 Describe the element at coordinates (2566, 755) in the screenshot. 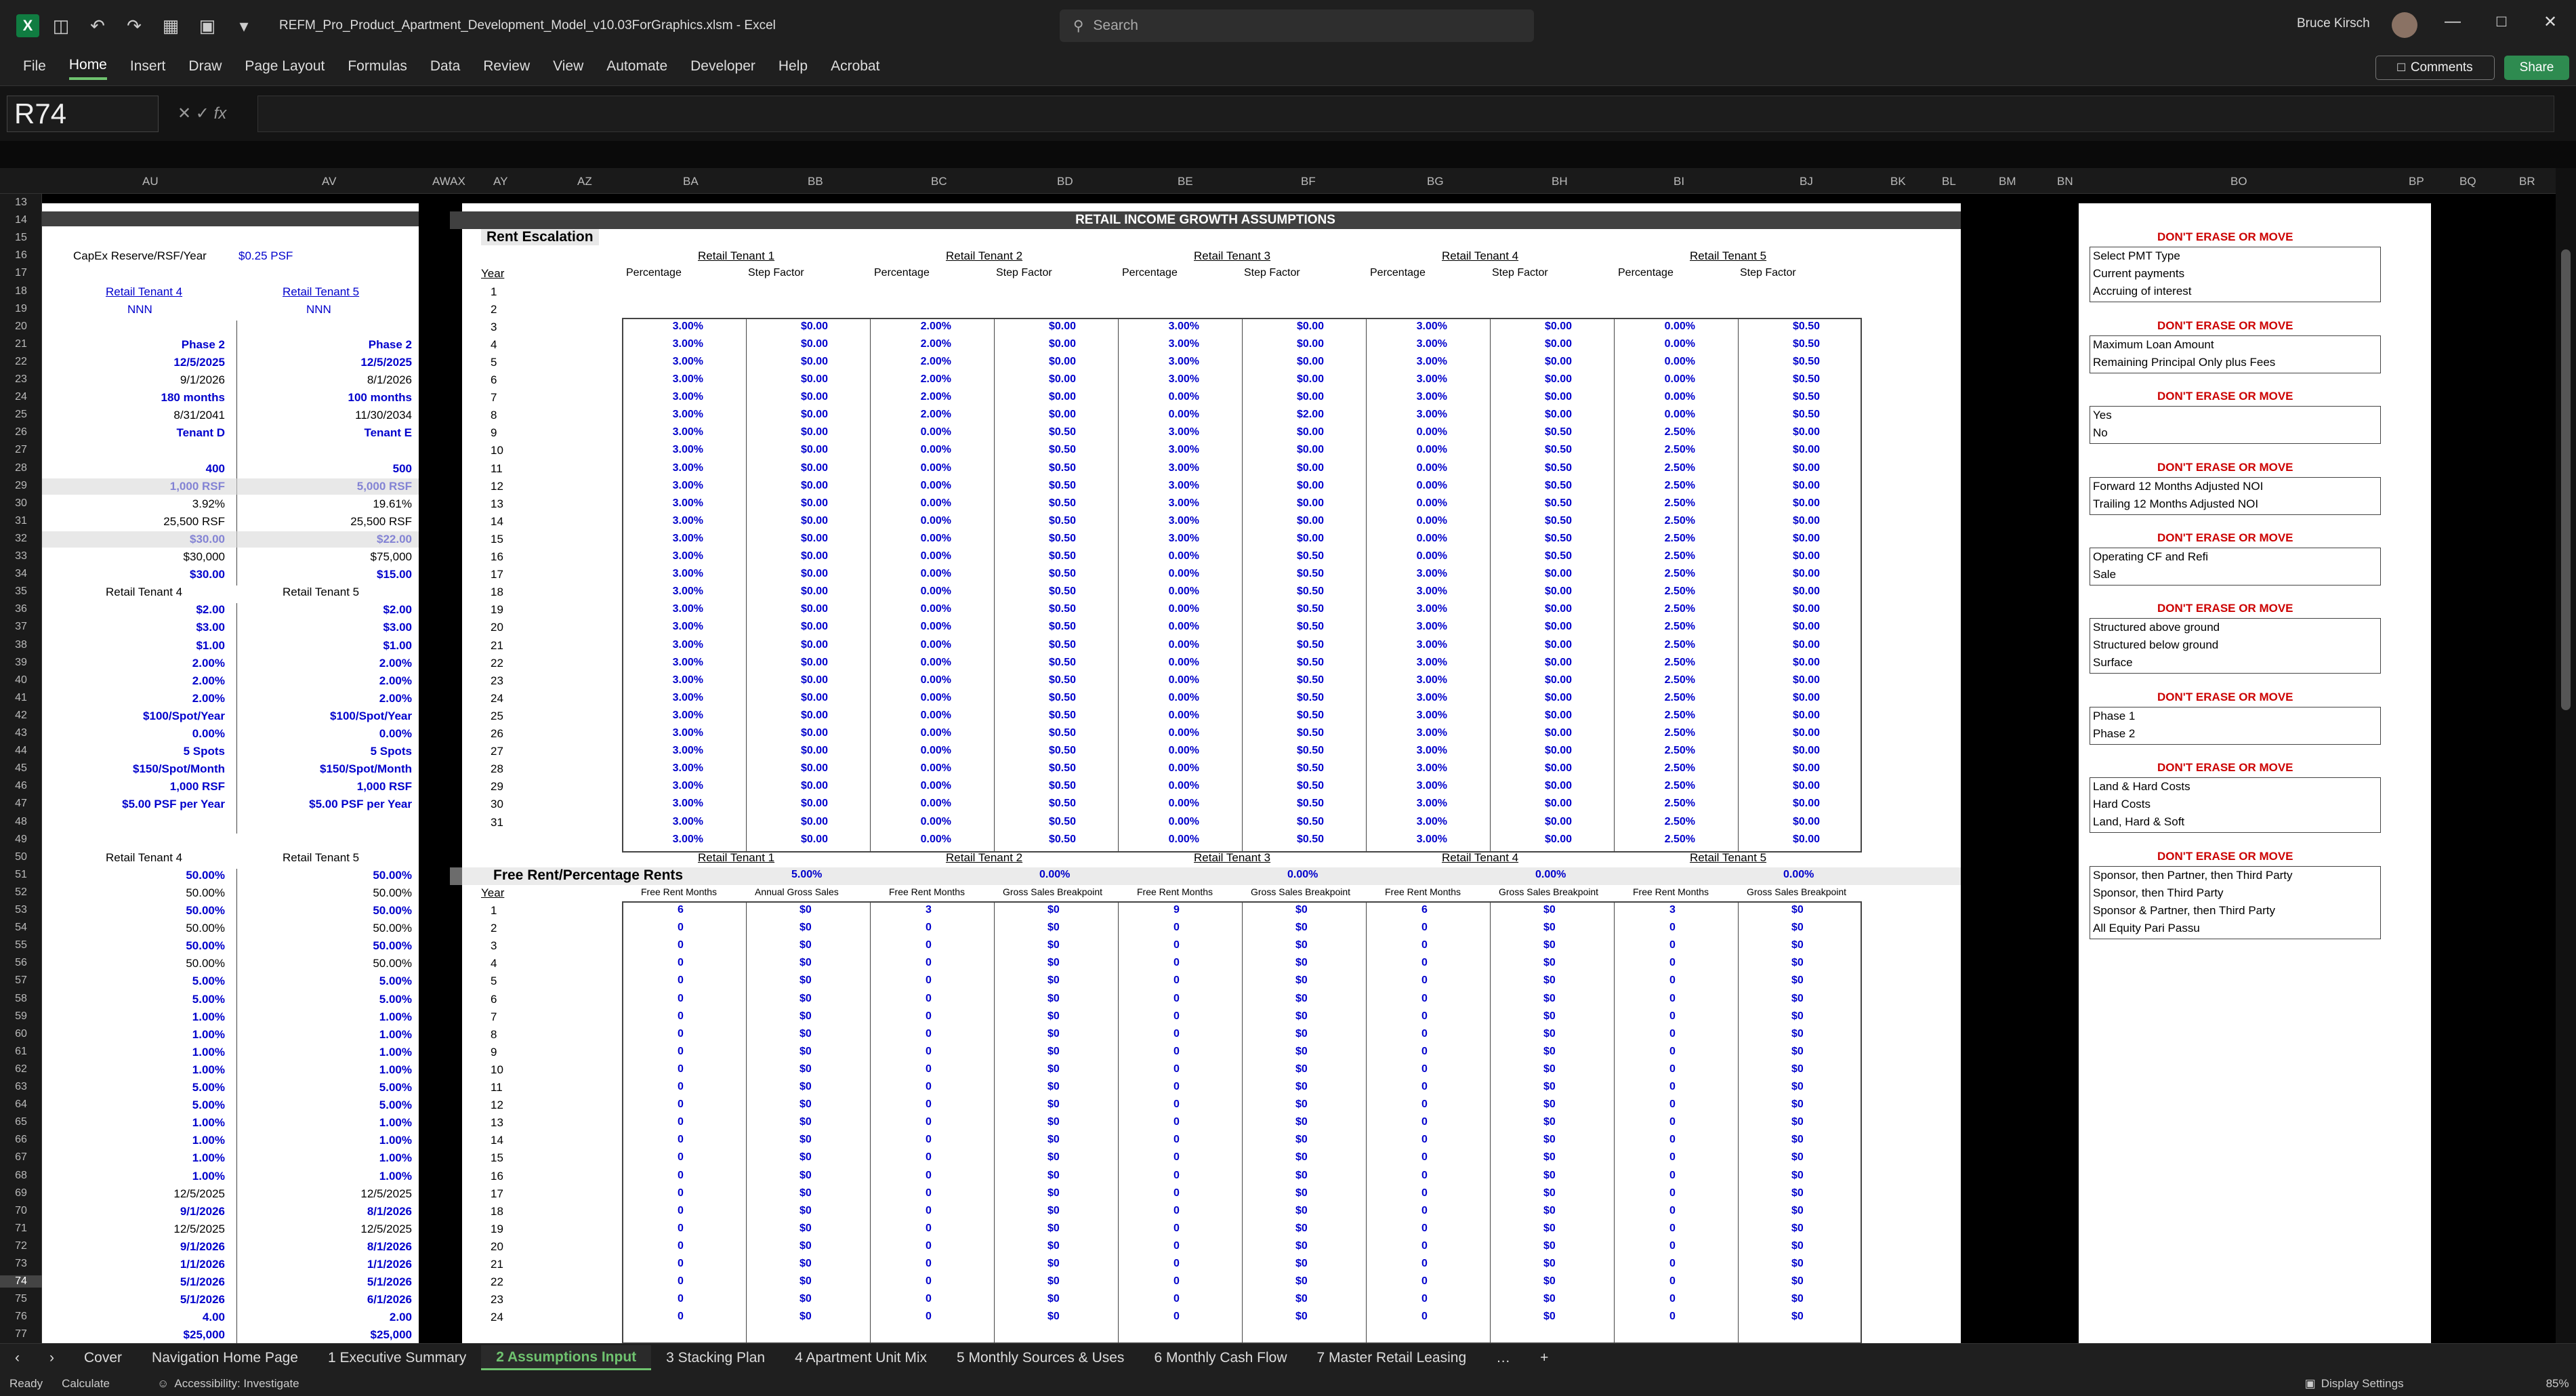

I see `vertical-scrollbar` at that location.